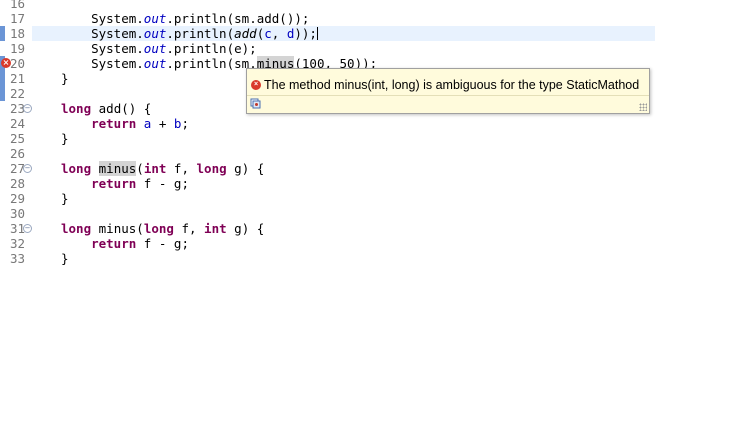 The height and width of the screenshot is (421, 750). I want to click on line-number: 22, so click(18, 93).